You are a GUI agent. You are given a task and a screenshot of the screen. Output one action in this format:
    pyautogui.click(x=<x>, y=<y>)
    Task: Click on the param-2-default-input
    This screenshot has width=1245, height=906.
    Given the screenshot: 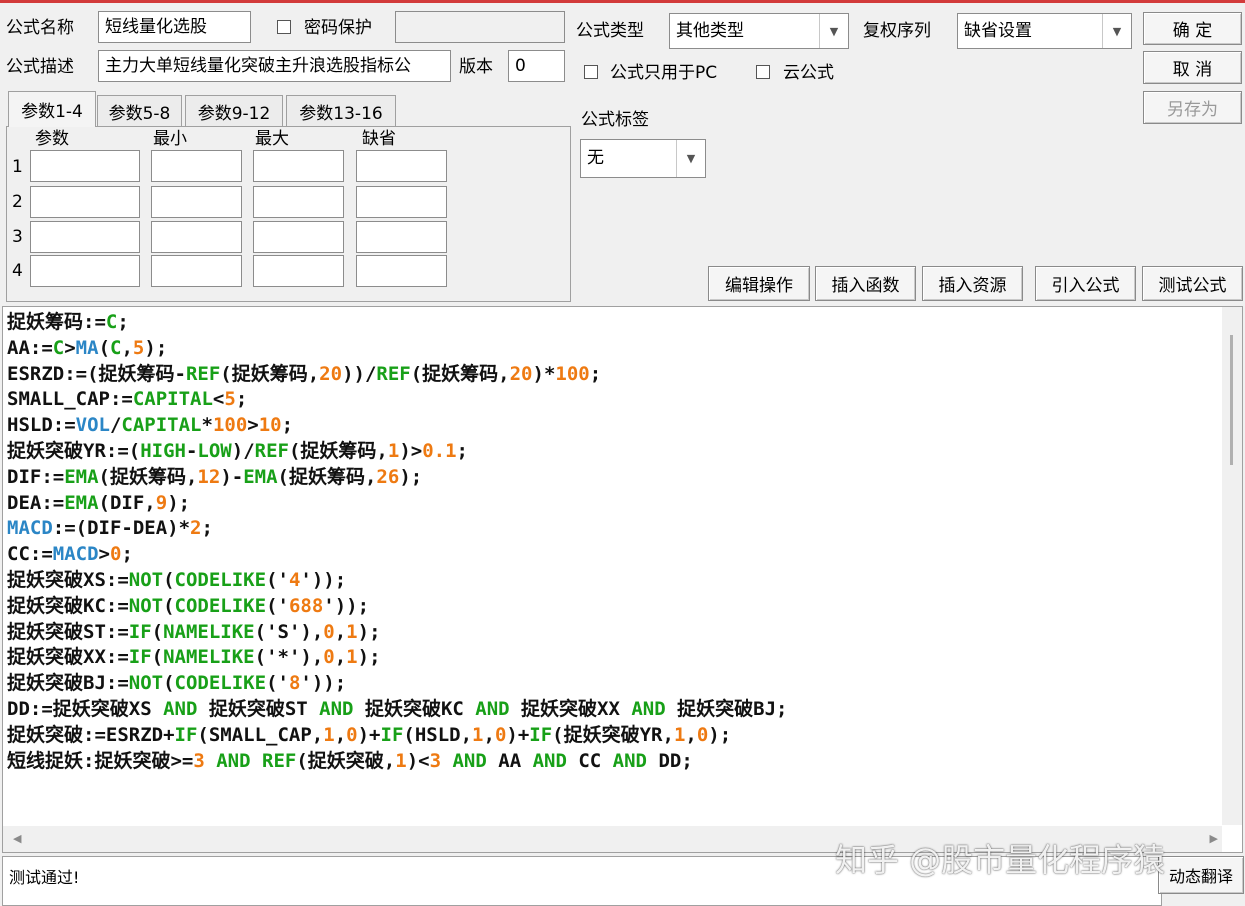 What is the action you would take?
    pyautogui.click(x=401, y=202)
    